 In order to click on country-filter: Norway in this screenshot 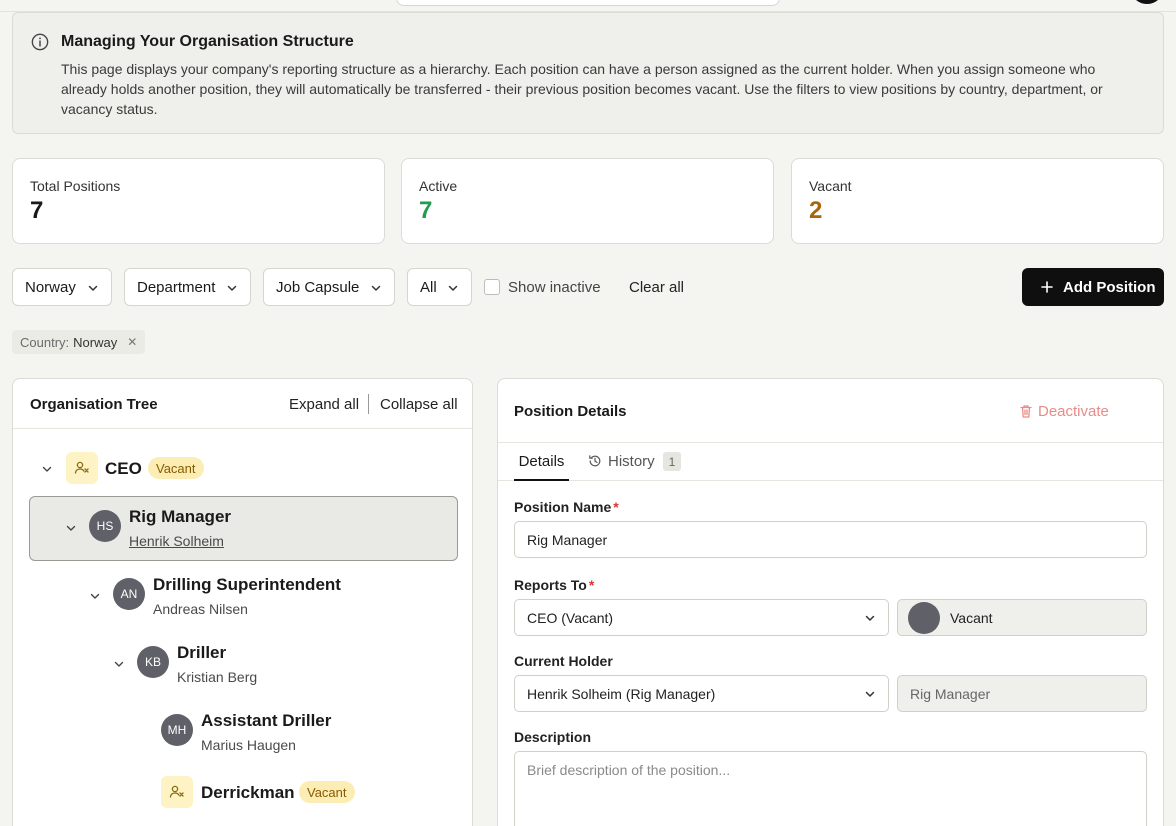, I will do `click(62, 287)`.